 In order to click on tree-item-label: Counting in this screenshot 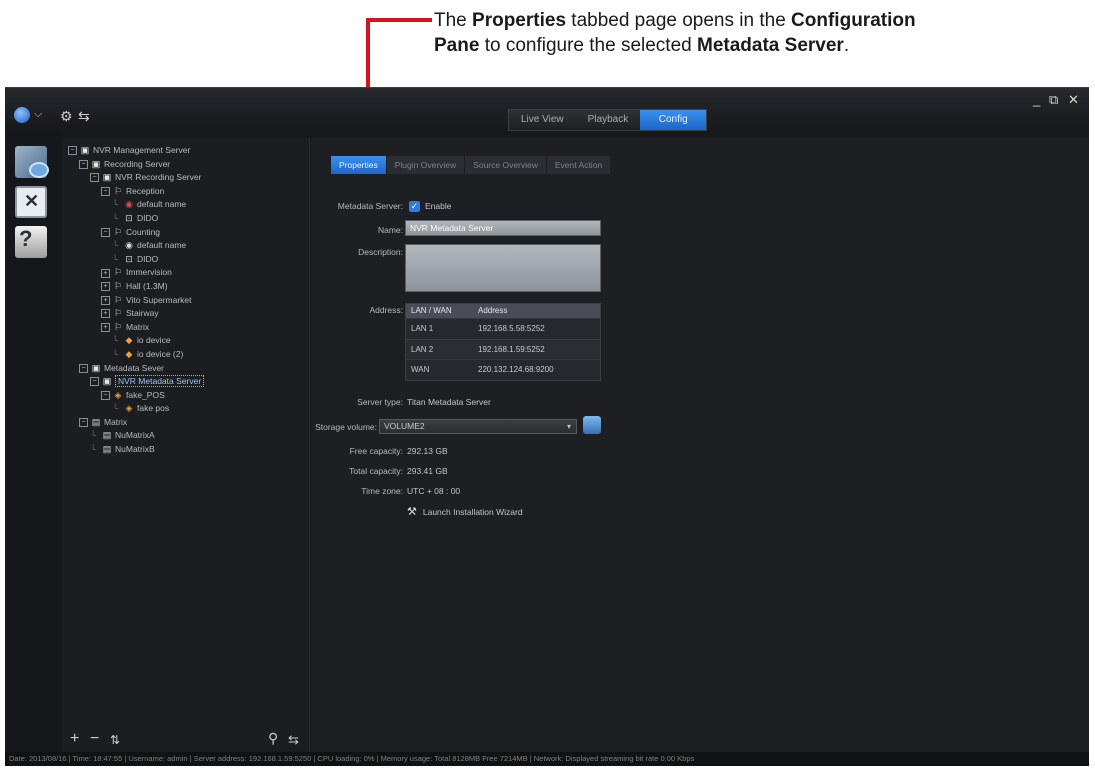, I will do `click(143, 231)`.